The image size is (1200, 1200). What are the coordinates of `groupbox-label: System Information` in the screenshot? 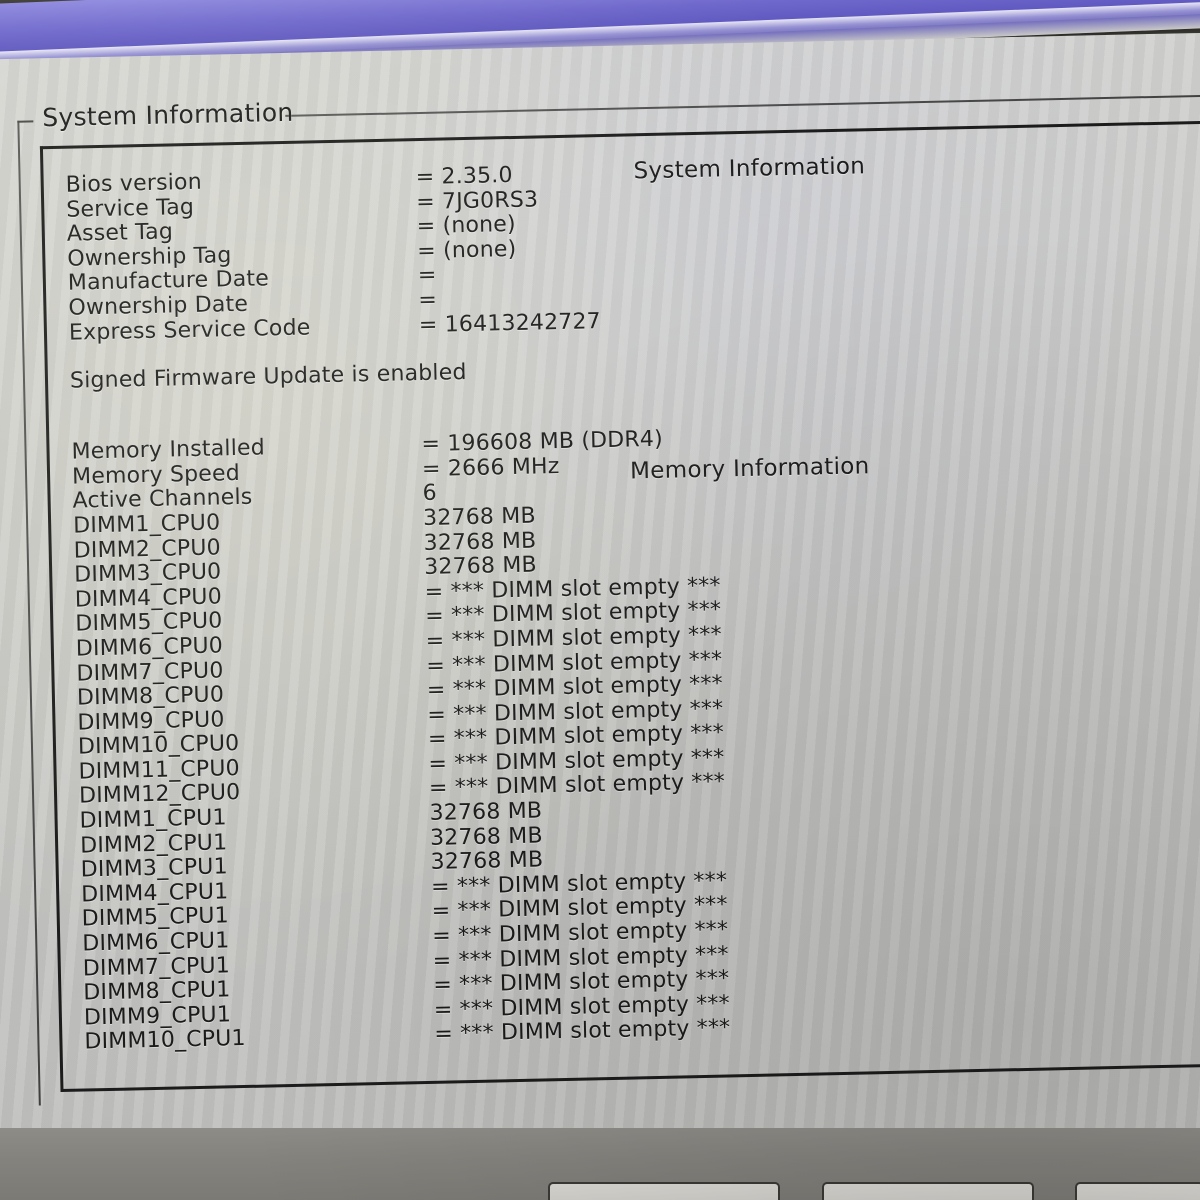 It's located at (167, 115).